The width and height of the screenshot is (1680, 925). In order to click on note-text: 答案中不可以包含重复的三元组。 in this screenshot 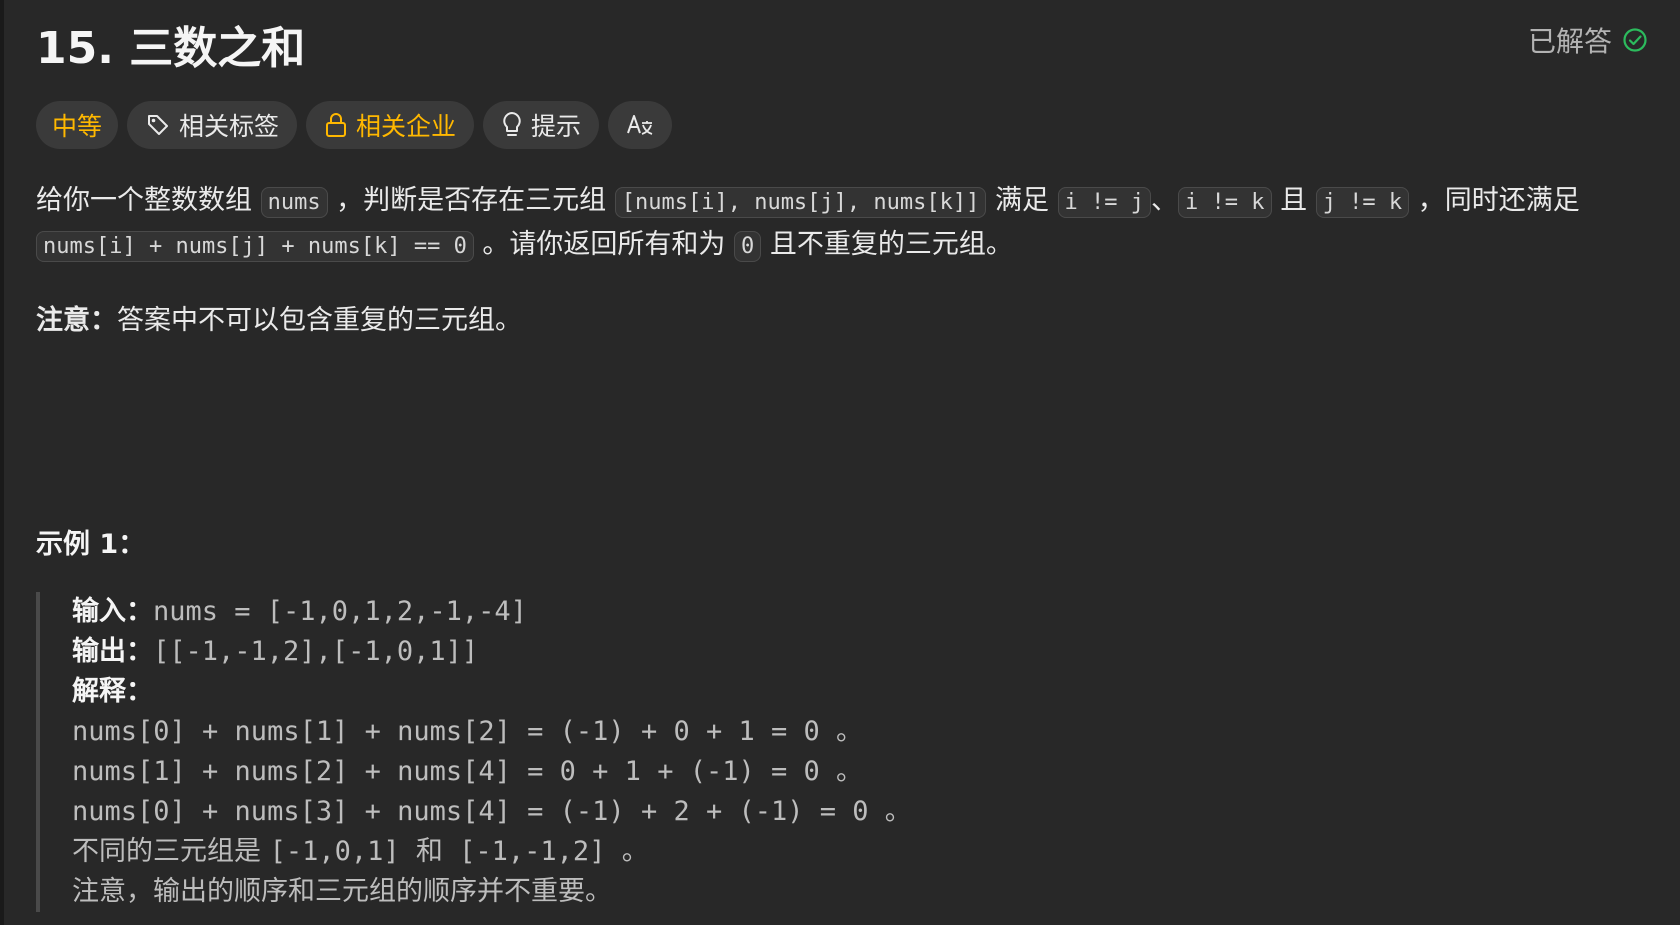, I will do `click(319, 320)`.